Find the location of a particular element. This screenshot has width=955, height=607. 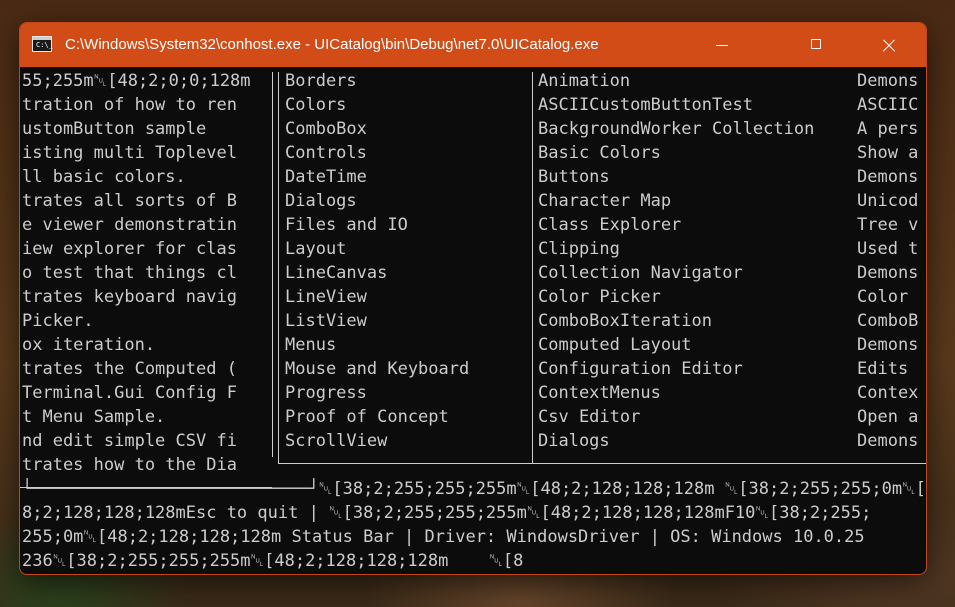

left-panel-line: Terminal.Gui Config F is located at coordinates (129, 393).